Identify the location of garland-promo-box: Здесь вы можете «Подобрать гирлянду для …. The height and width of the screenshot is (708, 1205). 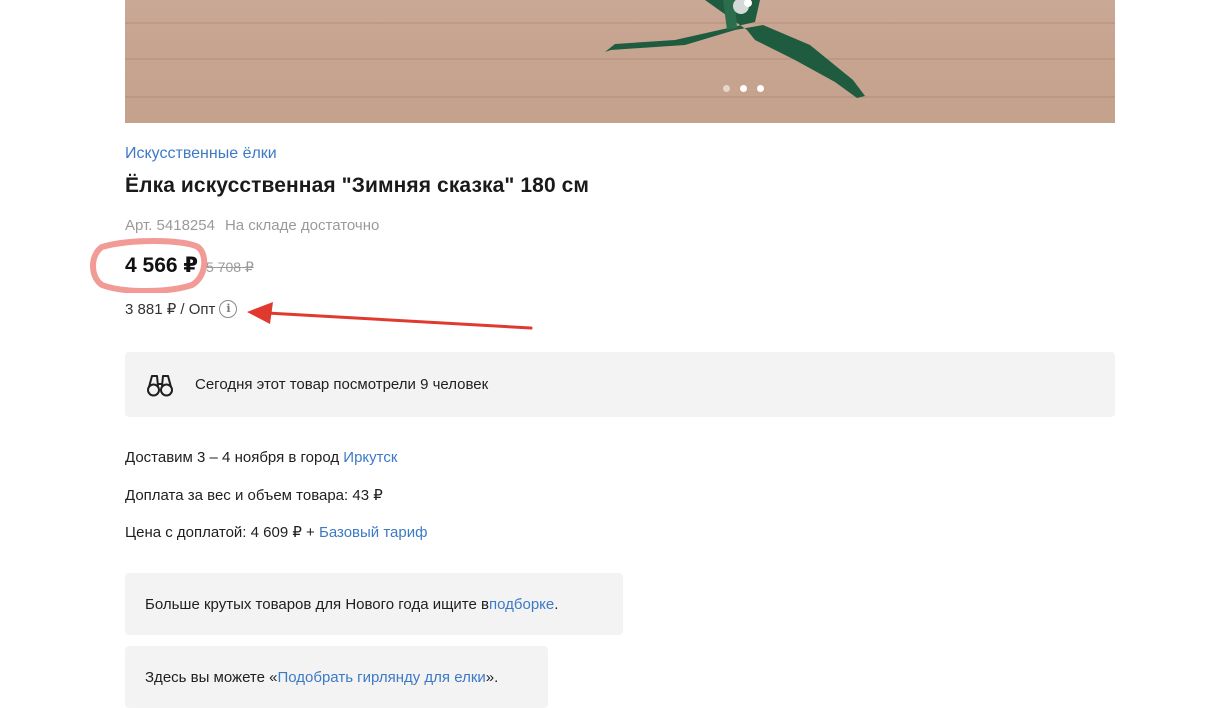
(336, 677).